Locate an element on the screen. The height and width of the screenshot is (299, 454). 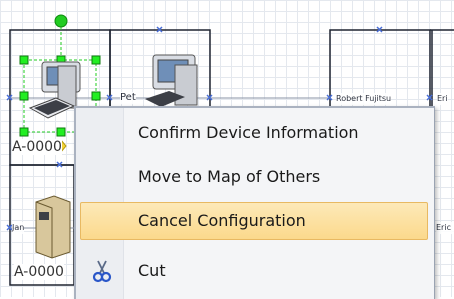
room-label-pet: Pet is located at coordinates (128, 98).